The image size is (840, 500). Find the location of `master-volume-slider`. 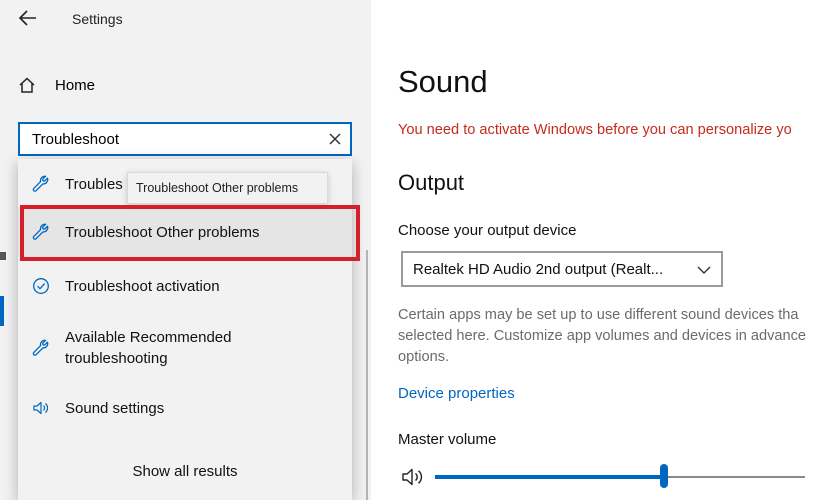

master-volume-slider is located at coordinates (620, 476).